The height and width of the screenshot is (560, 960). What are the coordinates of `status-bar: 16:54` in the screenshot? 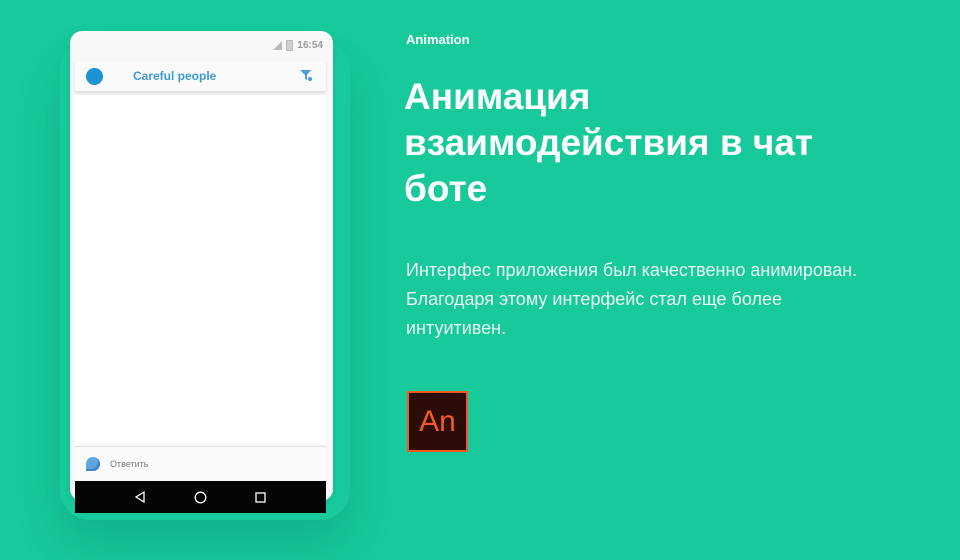 It's located at (201, 45).